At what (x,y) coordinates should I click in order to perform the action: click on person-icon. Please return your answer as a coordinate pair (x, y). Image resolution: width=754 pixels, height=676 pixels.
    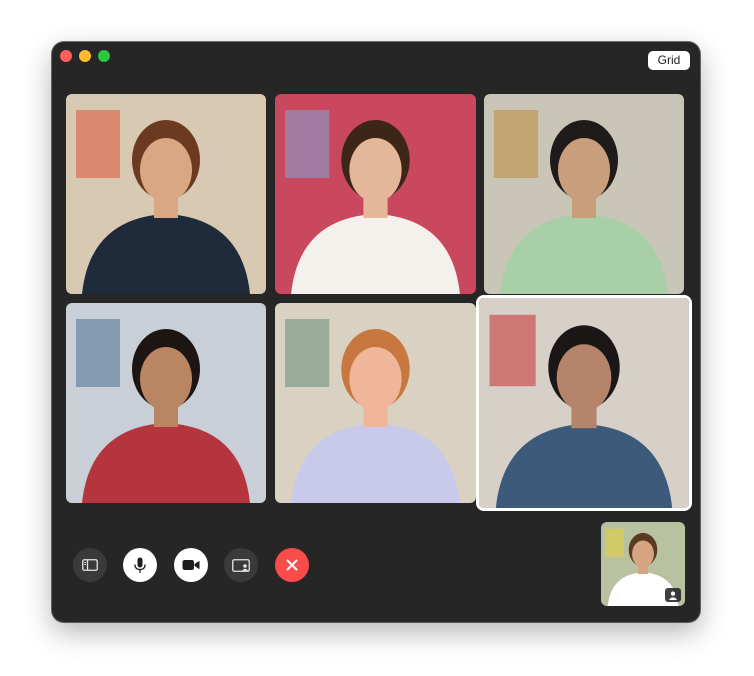
    Looking at the image, I should click on (673, 595).